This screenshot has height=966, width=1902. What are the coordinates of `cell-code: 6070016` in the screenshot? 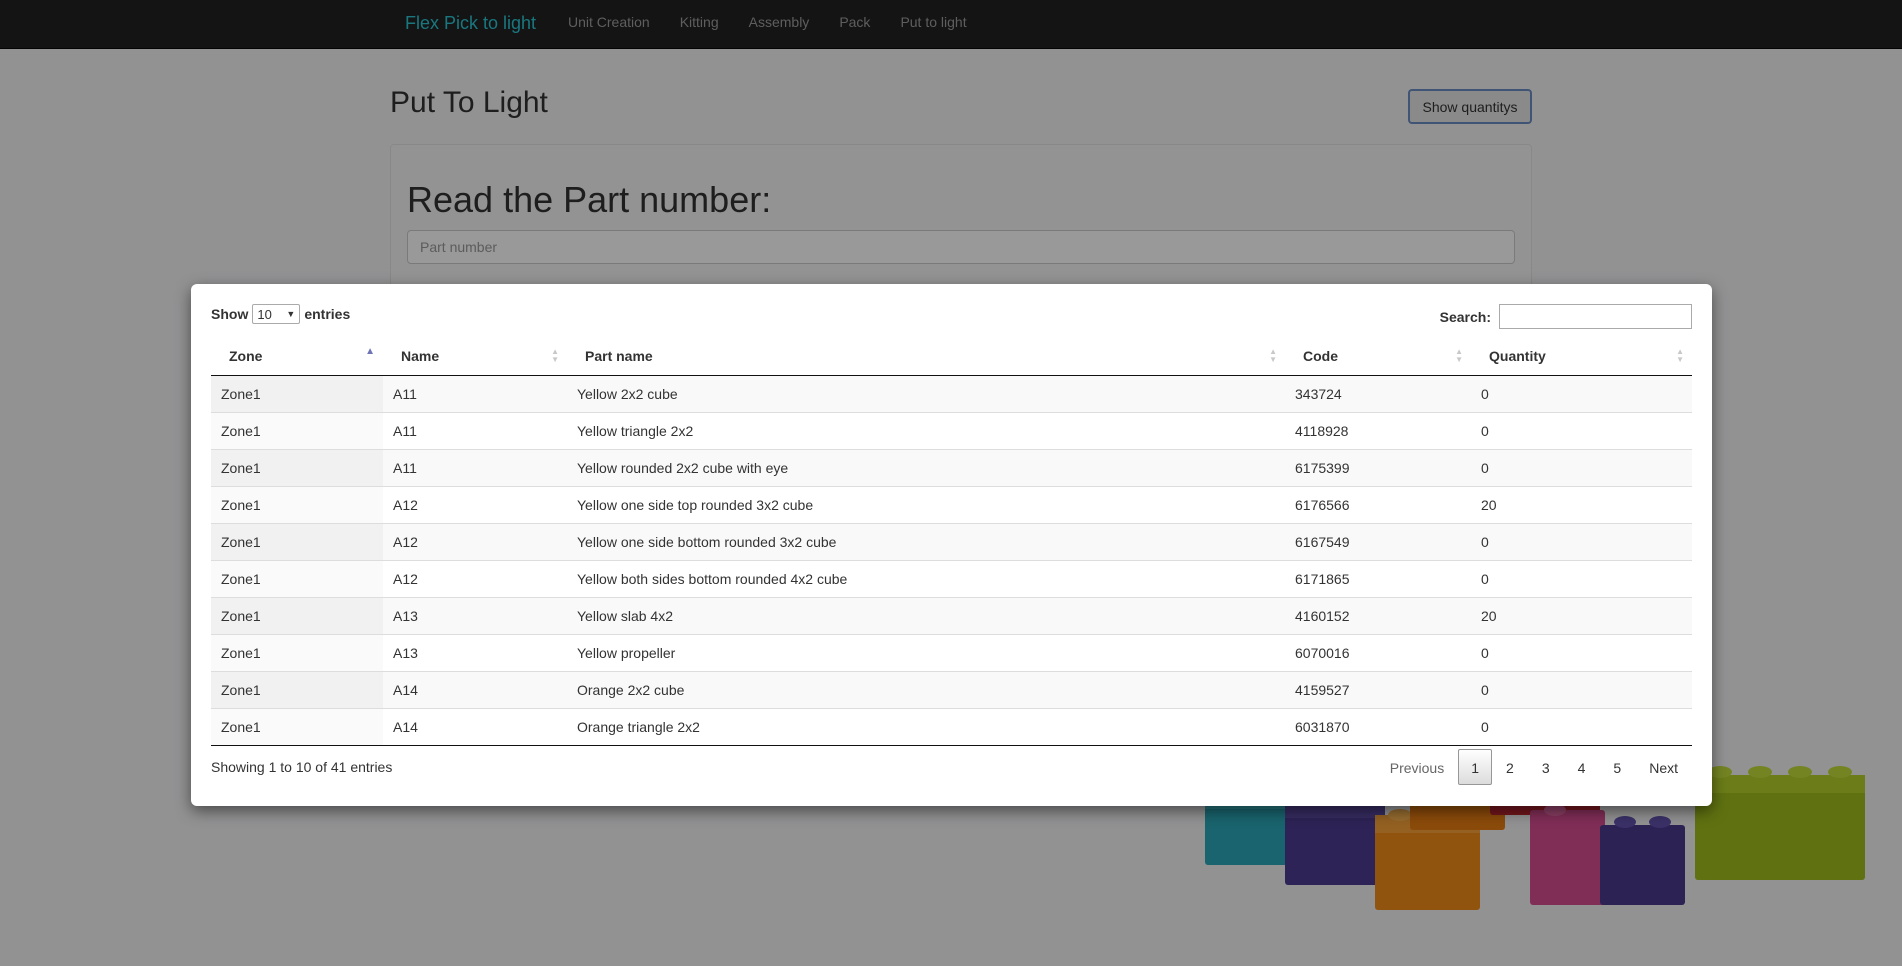 It's located at (1378, 652).